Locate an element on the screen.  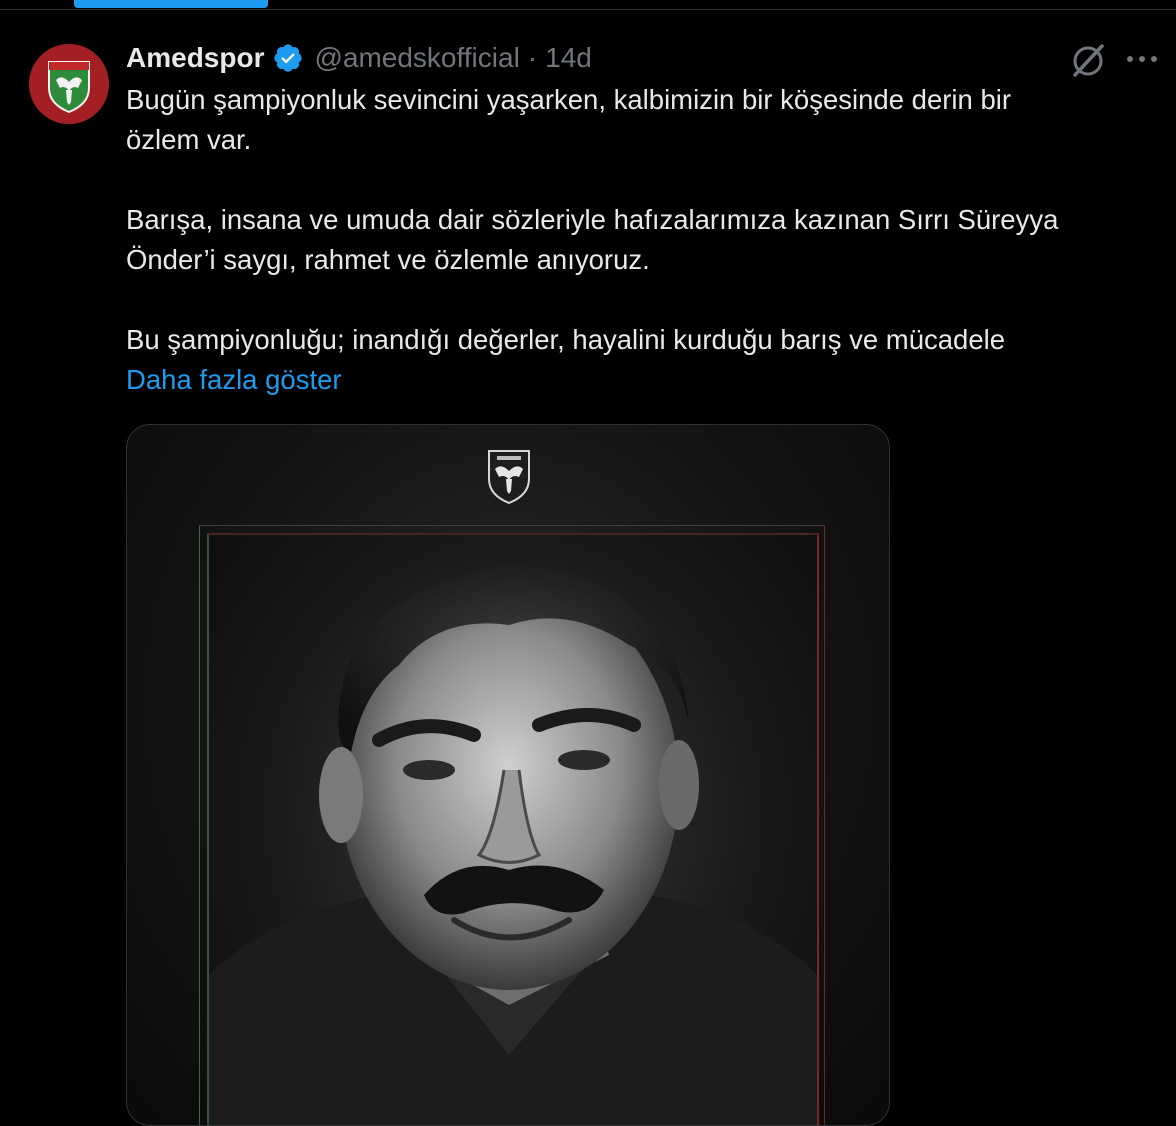
verified-badge-icon is located at coordinates (288, 58).